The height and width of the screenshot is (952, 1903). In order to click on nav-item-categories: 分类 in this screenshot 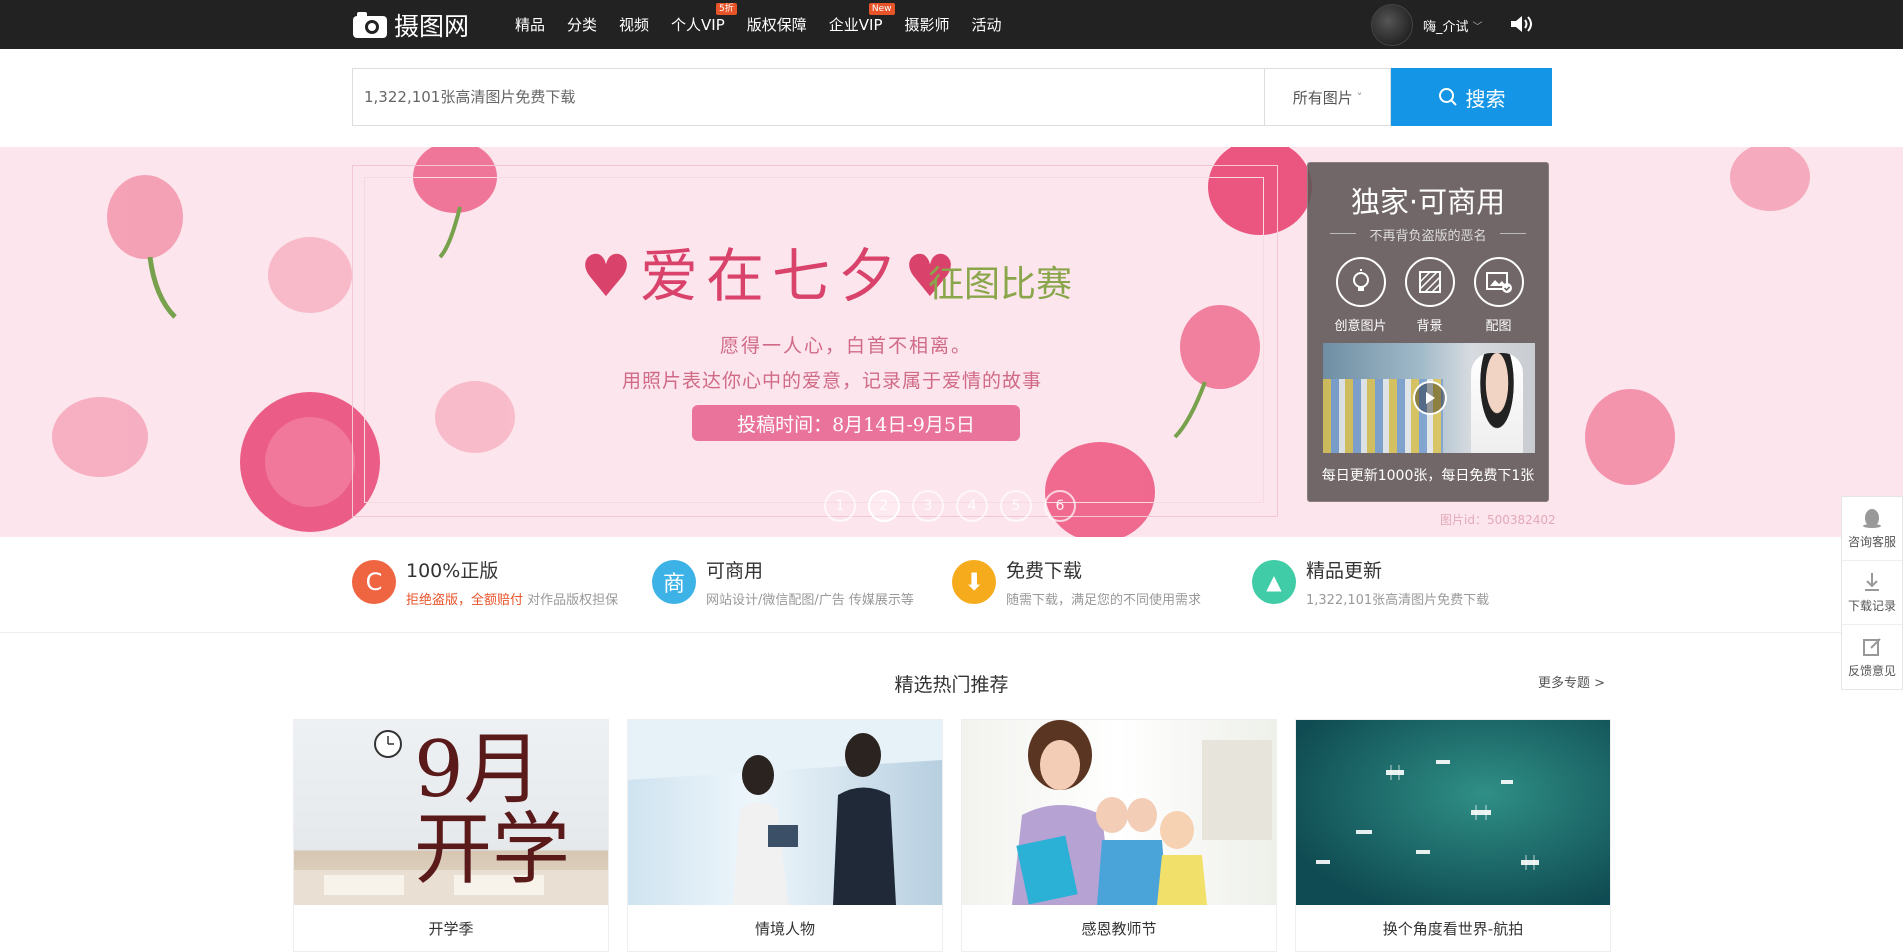, I will do `click(582, 24)`.